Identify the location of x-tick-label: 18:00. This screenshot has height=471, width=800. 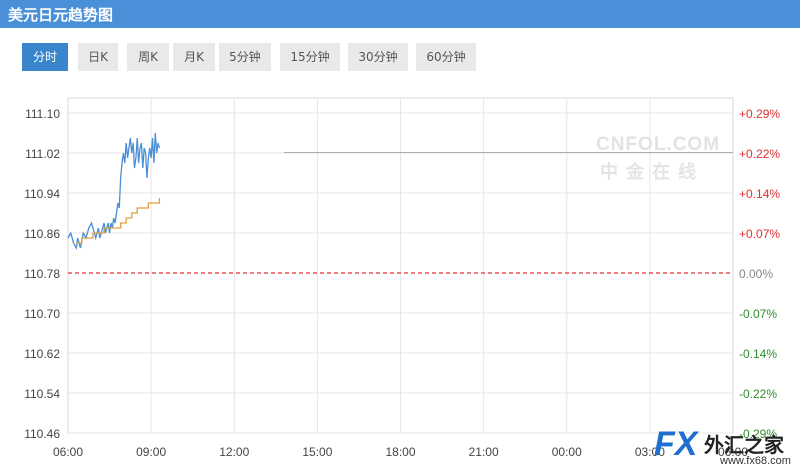
(400, 452).